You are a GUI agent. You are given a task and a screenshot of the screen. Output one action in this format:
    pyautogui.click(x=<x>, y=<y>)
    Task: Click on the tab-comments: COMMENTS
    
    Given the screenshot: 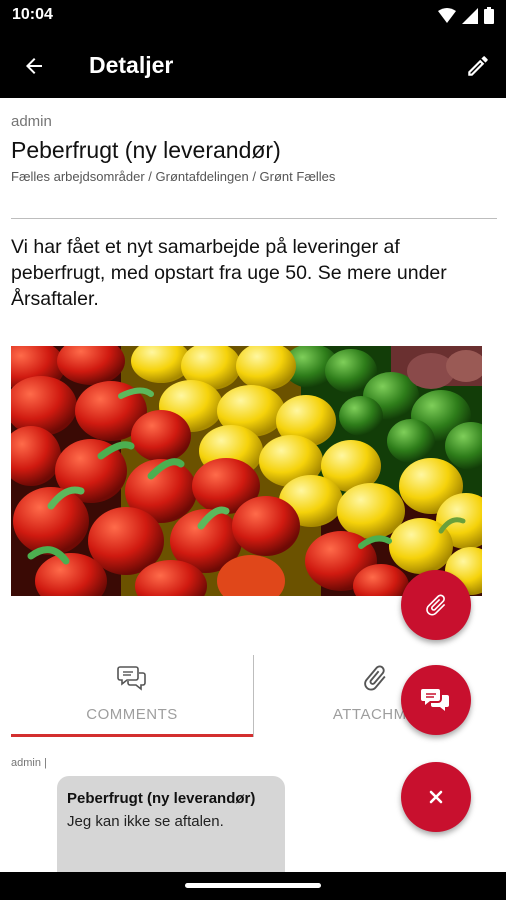 What is the action you would take?
    pyautogui.click(x=132, y=696)
    